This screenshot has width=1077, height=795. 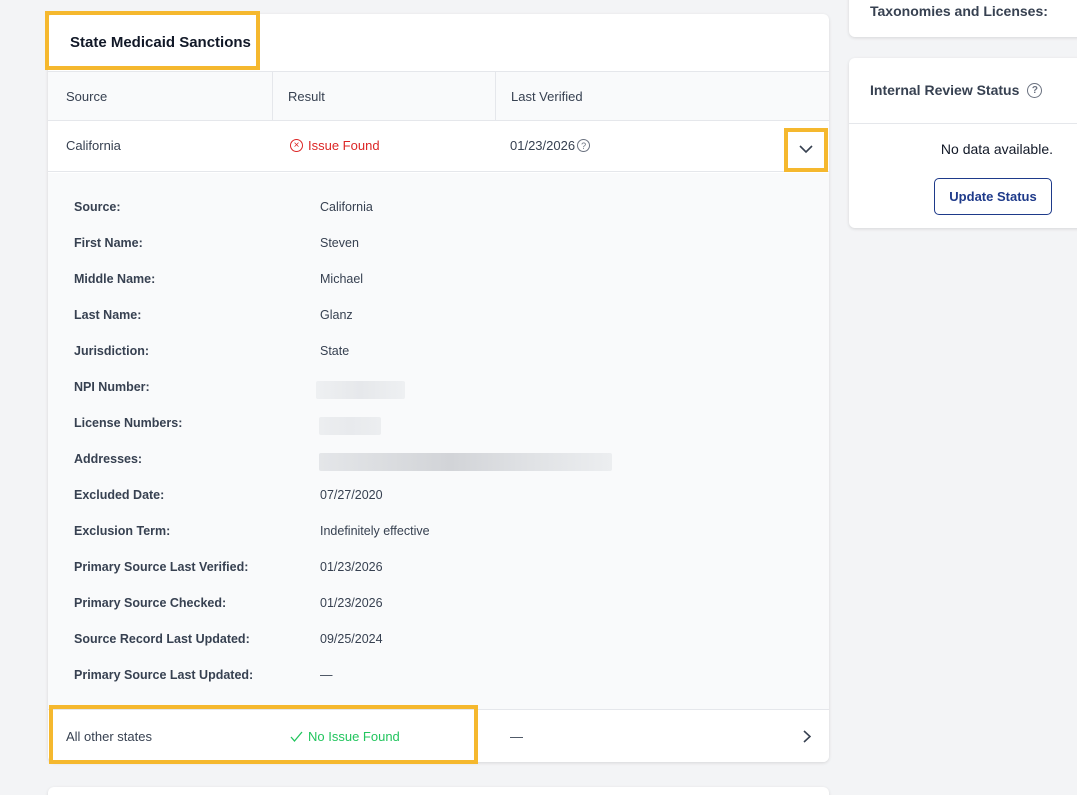 What do you see at coordinates (108, 315) in the screenshot?
I see `detail-label: Last Name:` at bounding box center [108, 315].